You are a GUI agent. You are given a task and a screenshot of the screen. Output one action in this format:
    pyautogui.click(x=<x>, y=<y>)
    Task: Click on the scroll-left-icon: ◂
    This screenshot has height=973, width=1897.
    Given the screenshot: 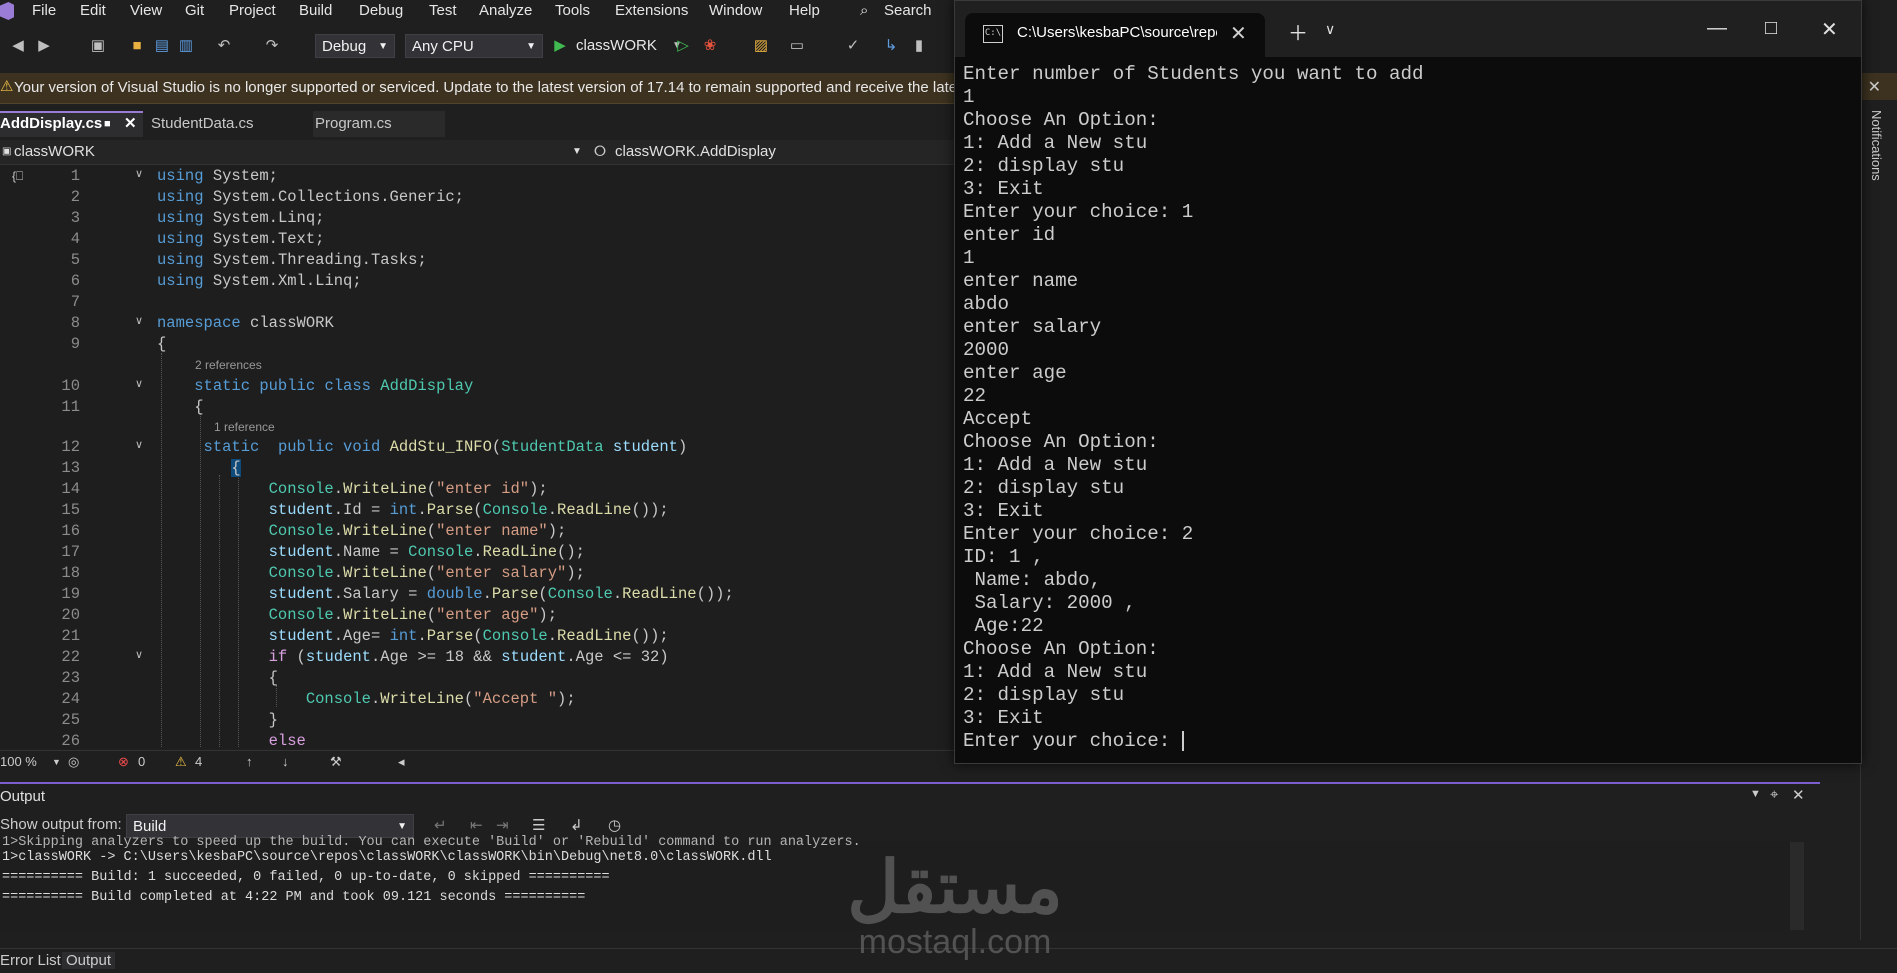 What is the action you would take?
    pyautogui.click(x=401, y=762)
    